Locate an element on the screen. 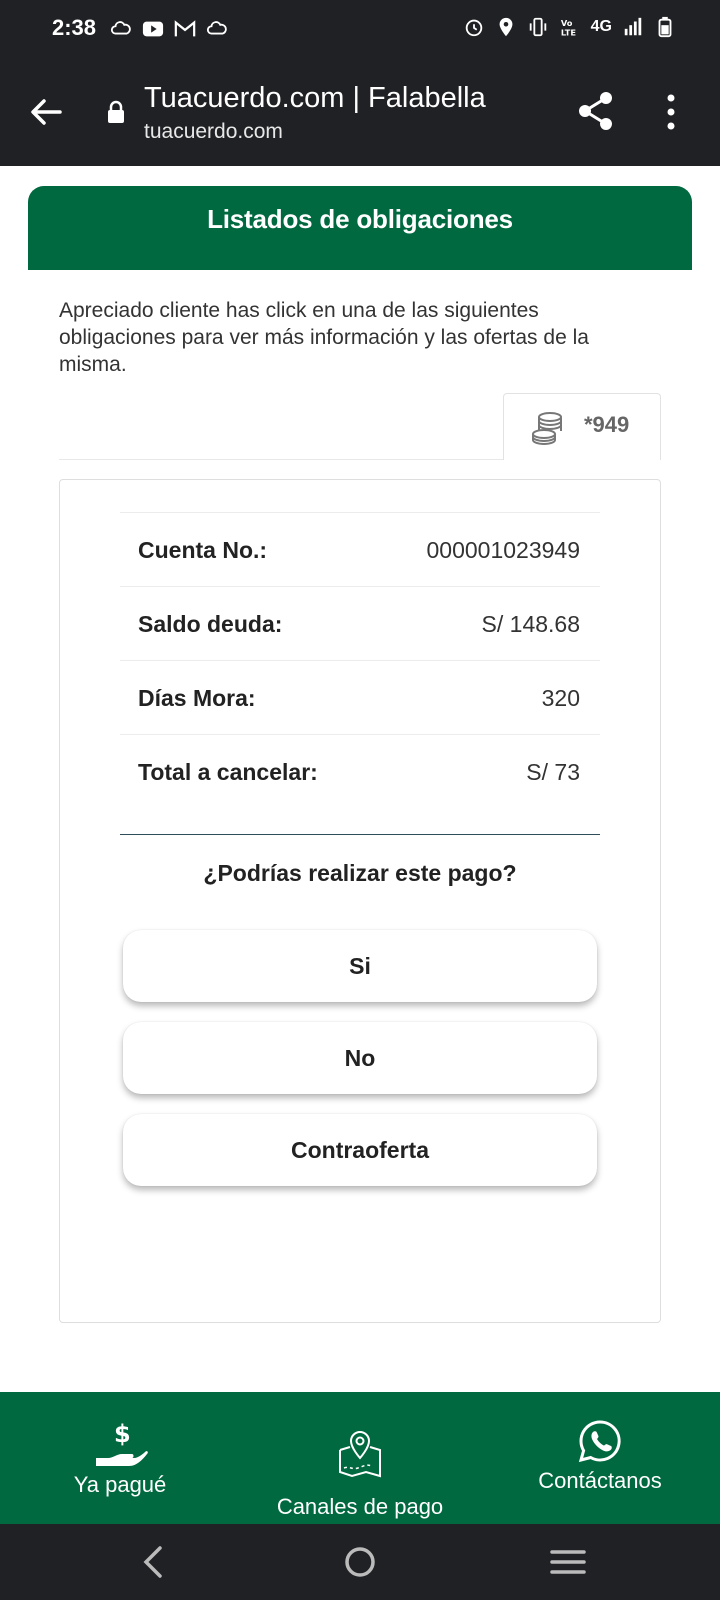 The width and height of the screenshot is (720, 1600). whatsapp-icon is located at coordinates (599, 1441).